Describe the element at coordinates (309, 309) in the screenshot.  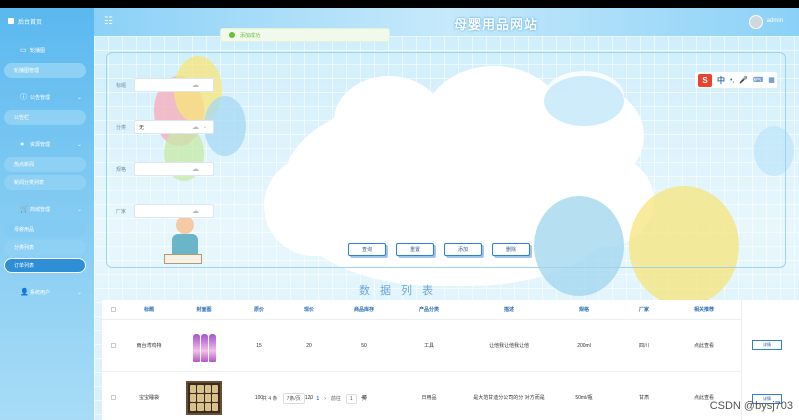
I see `col-now-price: 现价` at that location.